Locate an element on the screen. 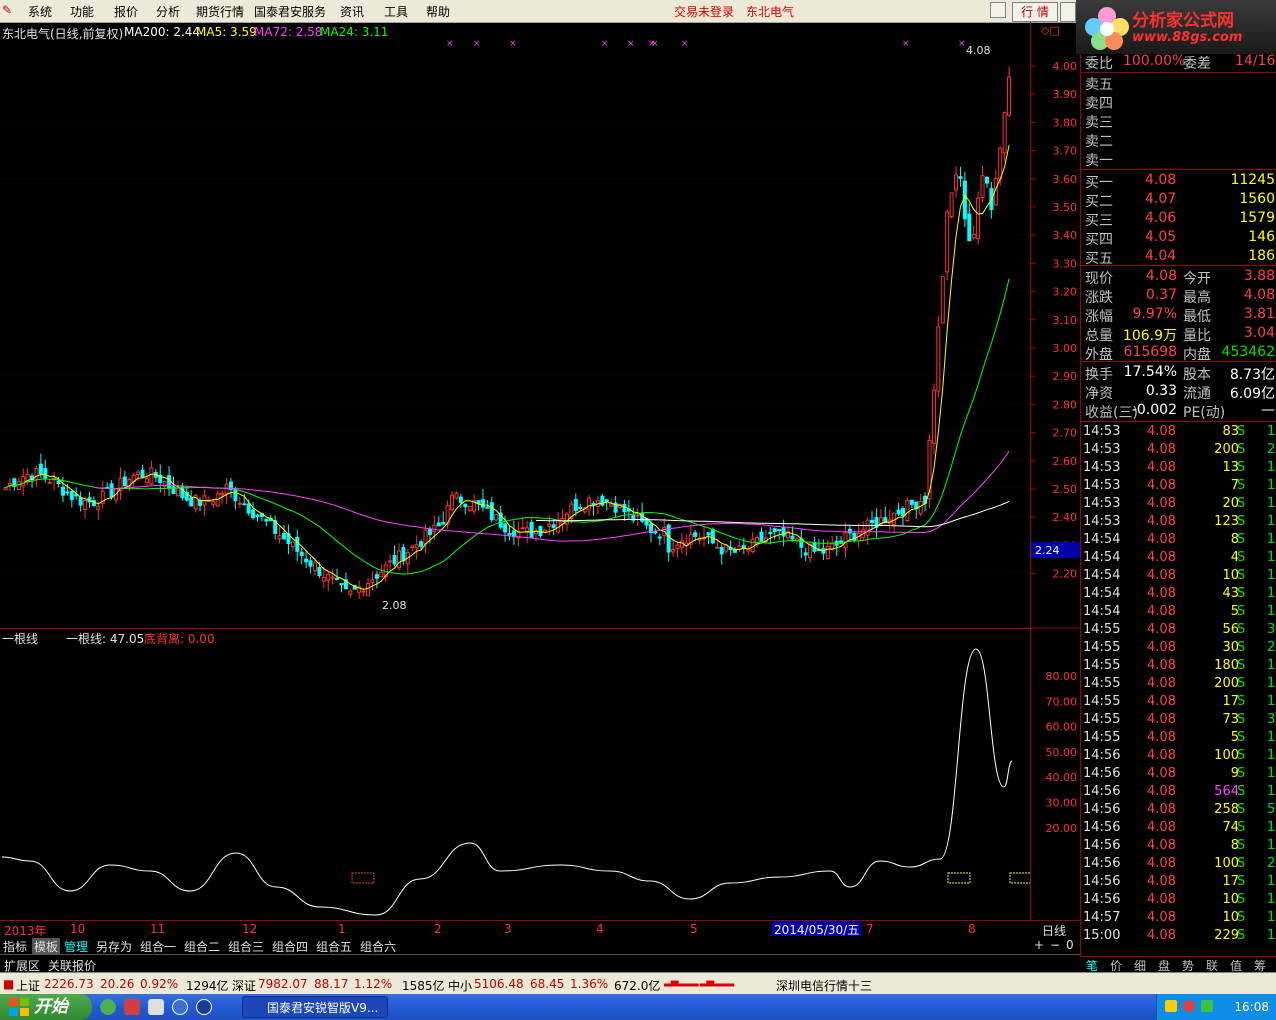 The image size is (1276, 1020). tick-time: 14:57 is located at coordinates (1102, 917).